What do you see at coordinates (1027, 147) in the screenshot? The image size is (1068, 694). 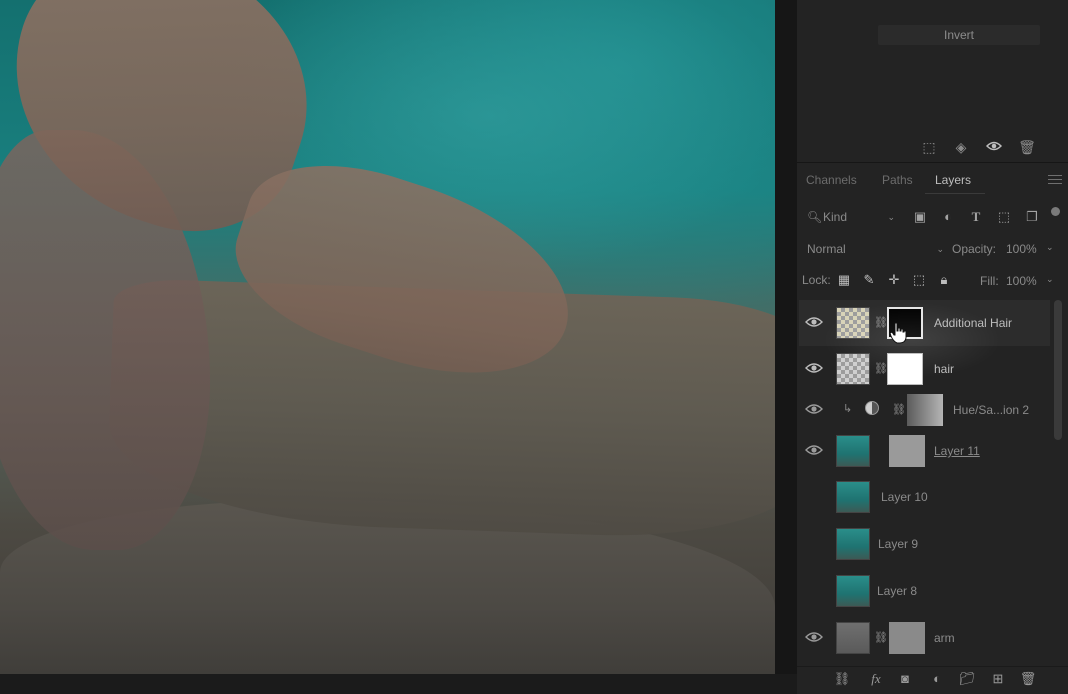 I see `delete-mask-icon: 🗑` at bounding box center [1027, 147].